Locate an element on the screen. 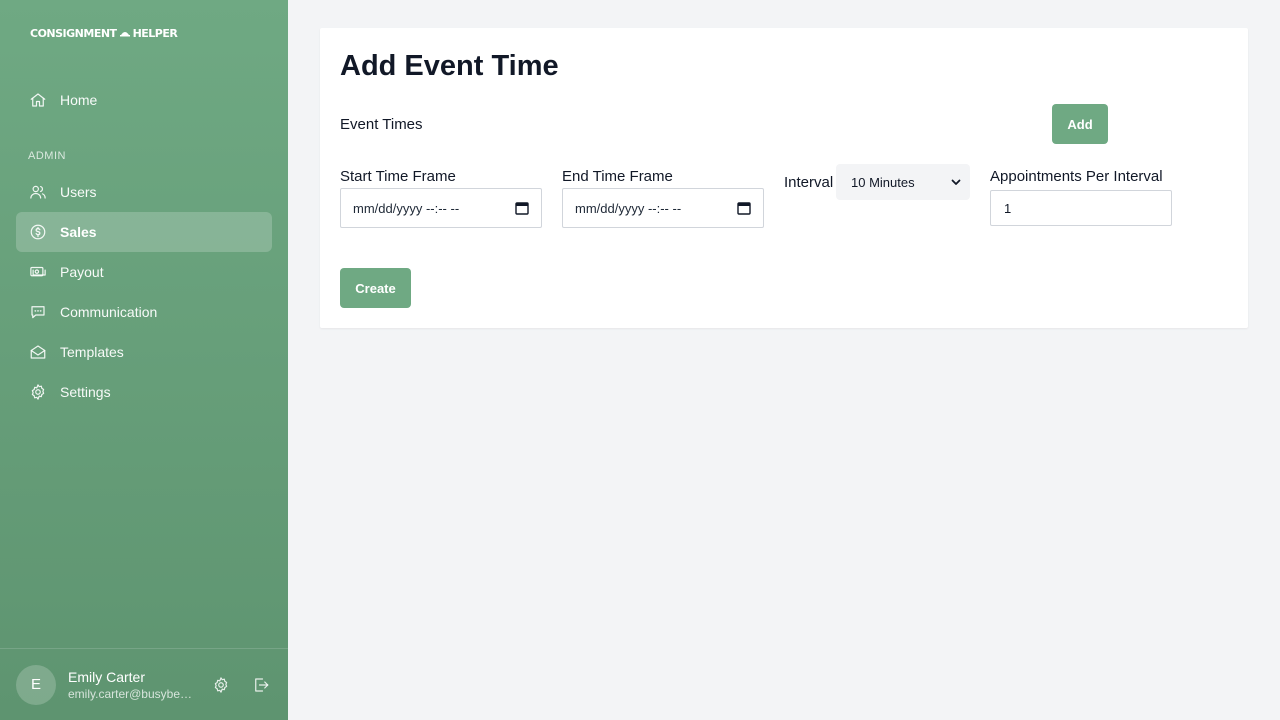  sidebar-item-label: Communication is located at coordinates (109, 312).